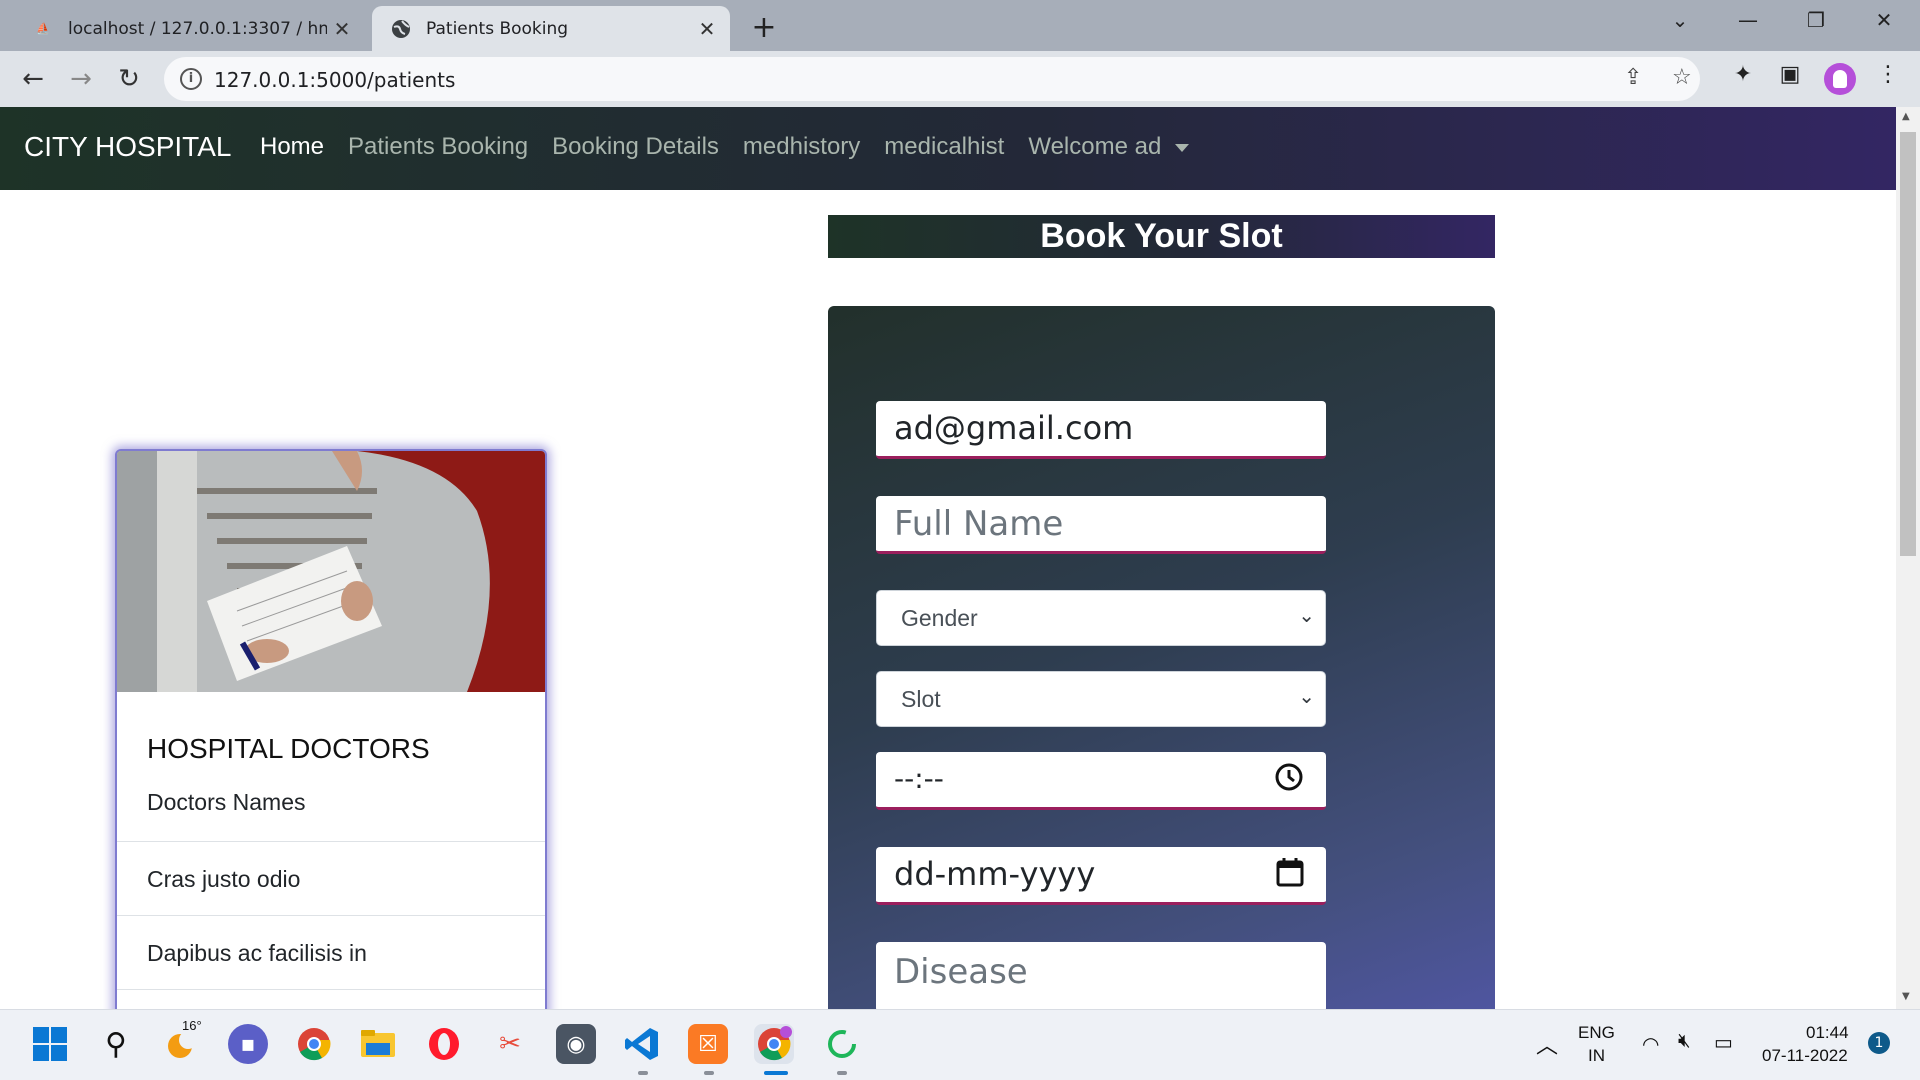  What do you see at coordinates (939, 618) in the screenshot?
I see `gender-selected: Gender` at bounding box center [939, 618].